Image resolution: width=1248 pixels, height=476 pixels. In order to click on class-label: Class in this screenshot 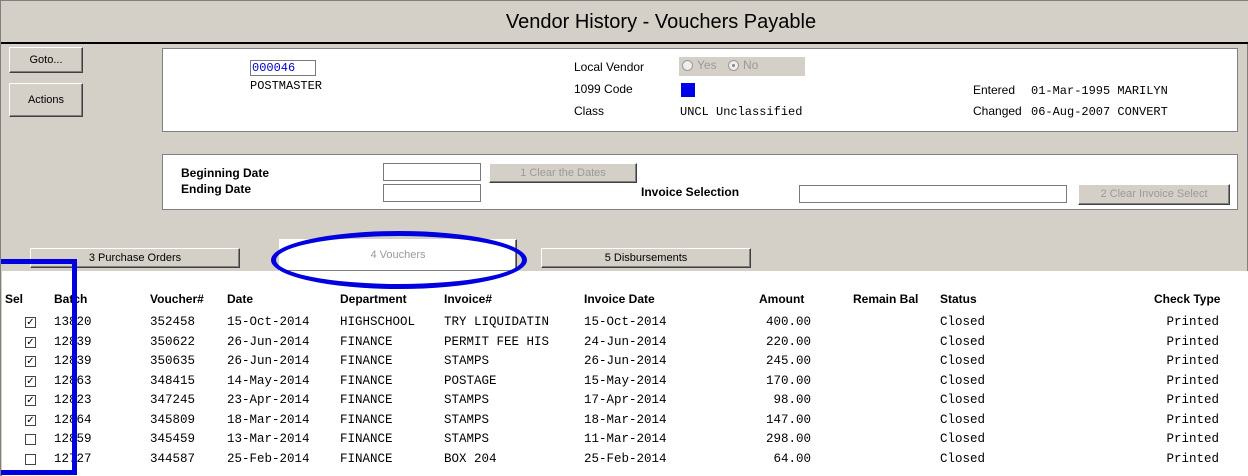, I will do `click(589, 111)`.